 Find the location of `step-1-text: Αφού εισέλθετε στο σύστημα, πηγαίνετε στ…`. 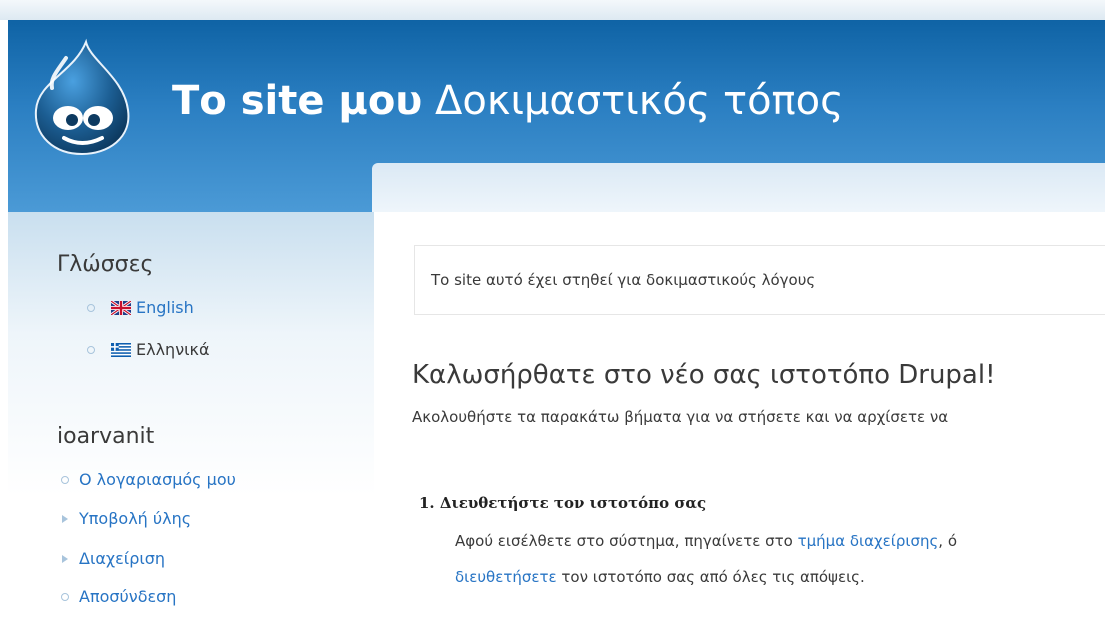

step-1-text: Αφού εισέλθετε στο σύστημα, πηγαίνετε στ… is located at coordinates (626, 541).